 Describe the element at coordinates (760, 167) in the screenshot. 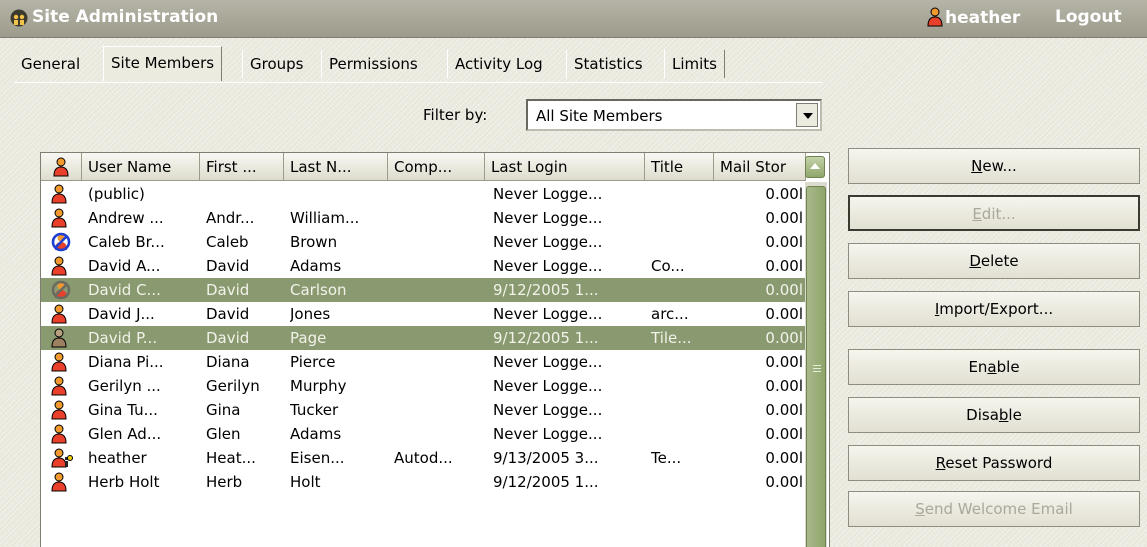

I see `column-header-mail-storage: Mail Stor` at that location.